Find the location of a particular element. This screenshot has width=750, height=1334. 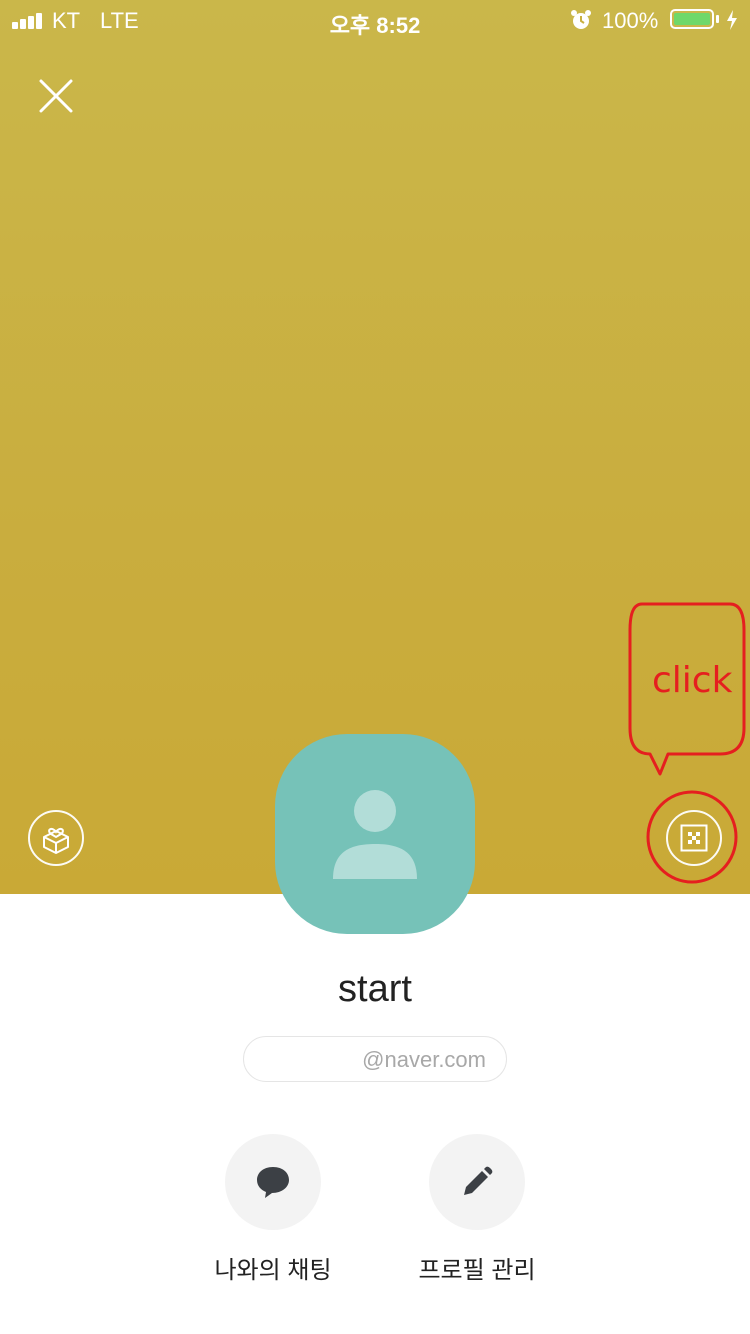

battery-fill is located at coordinates (692, 19).